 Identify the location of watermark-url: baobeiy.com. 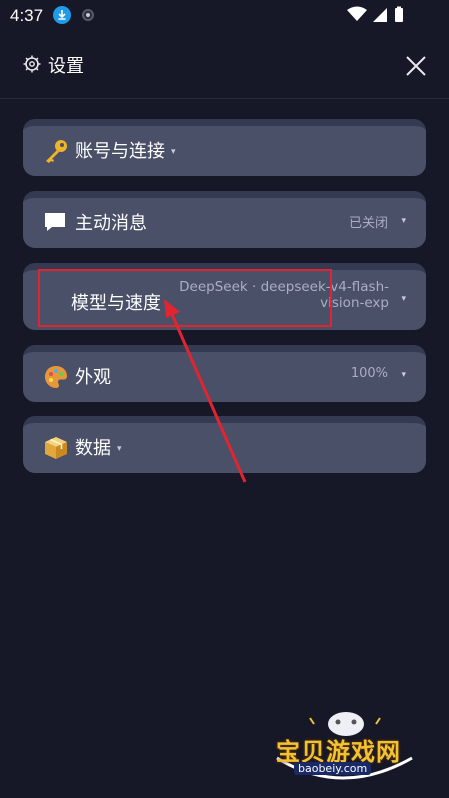
(333, 768).